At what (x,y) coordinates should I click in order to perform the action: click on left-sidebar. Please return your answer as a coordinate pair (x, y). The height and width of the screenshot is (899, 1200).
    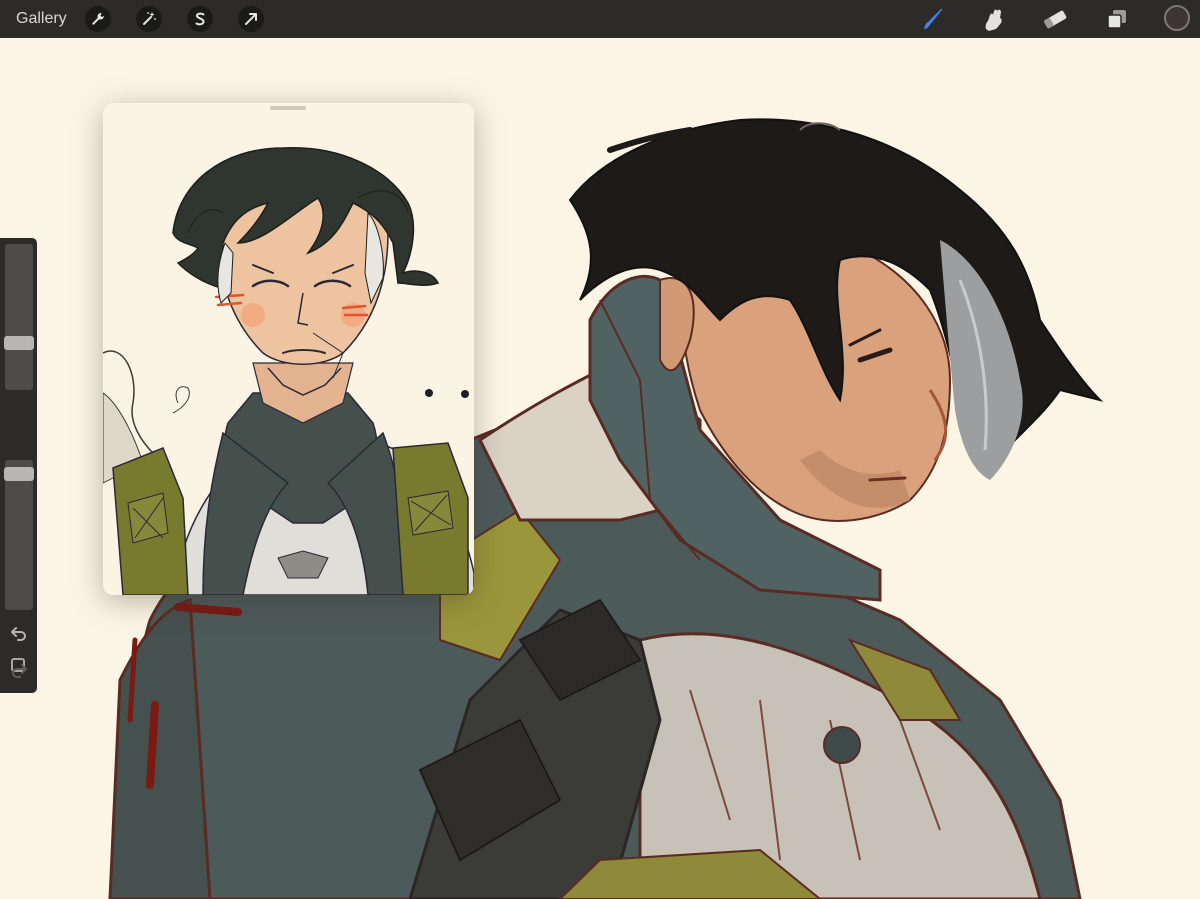
    Looking at the image, I should click on (18, 465).